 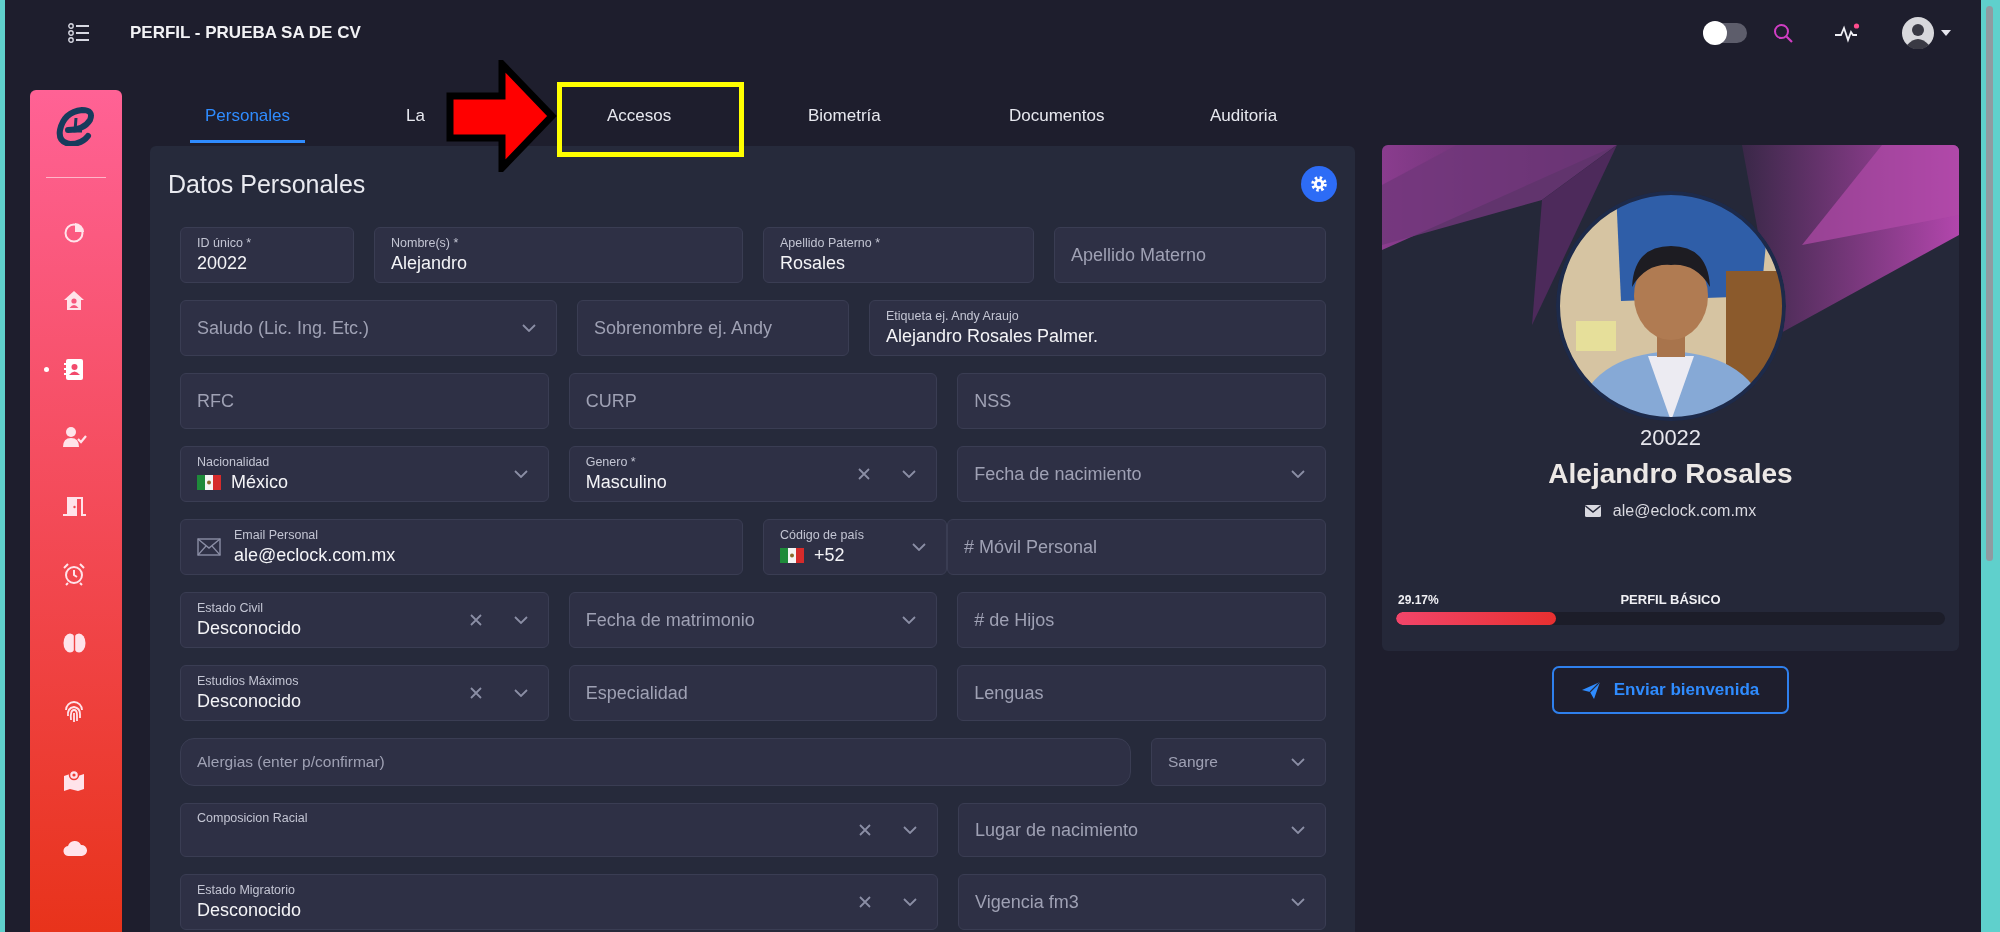 I want to click on select-field: Fecha de nacimiento, so click(x=1141, y=474).